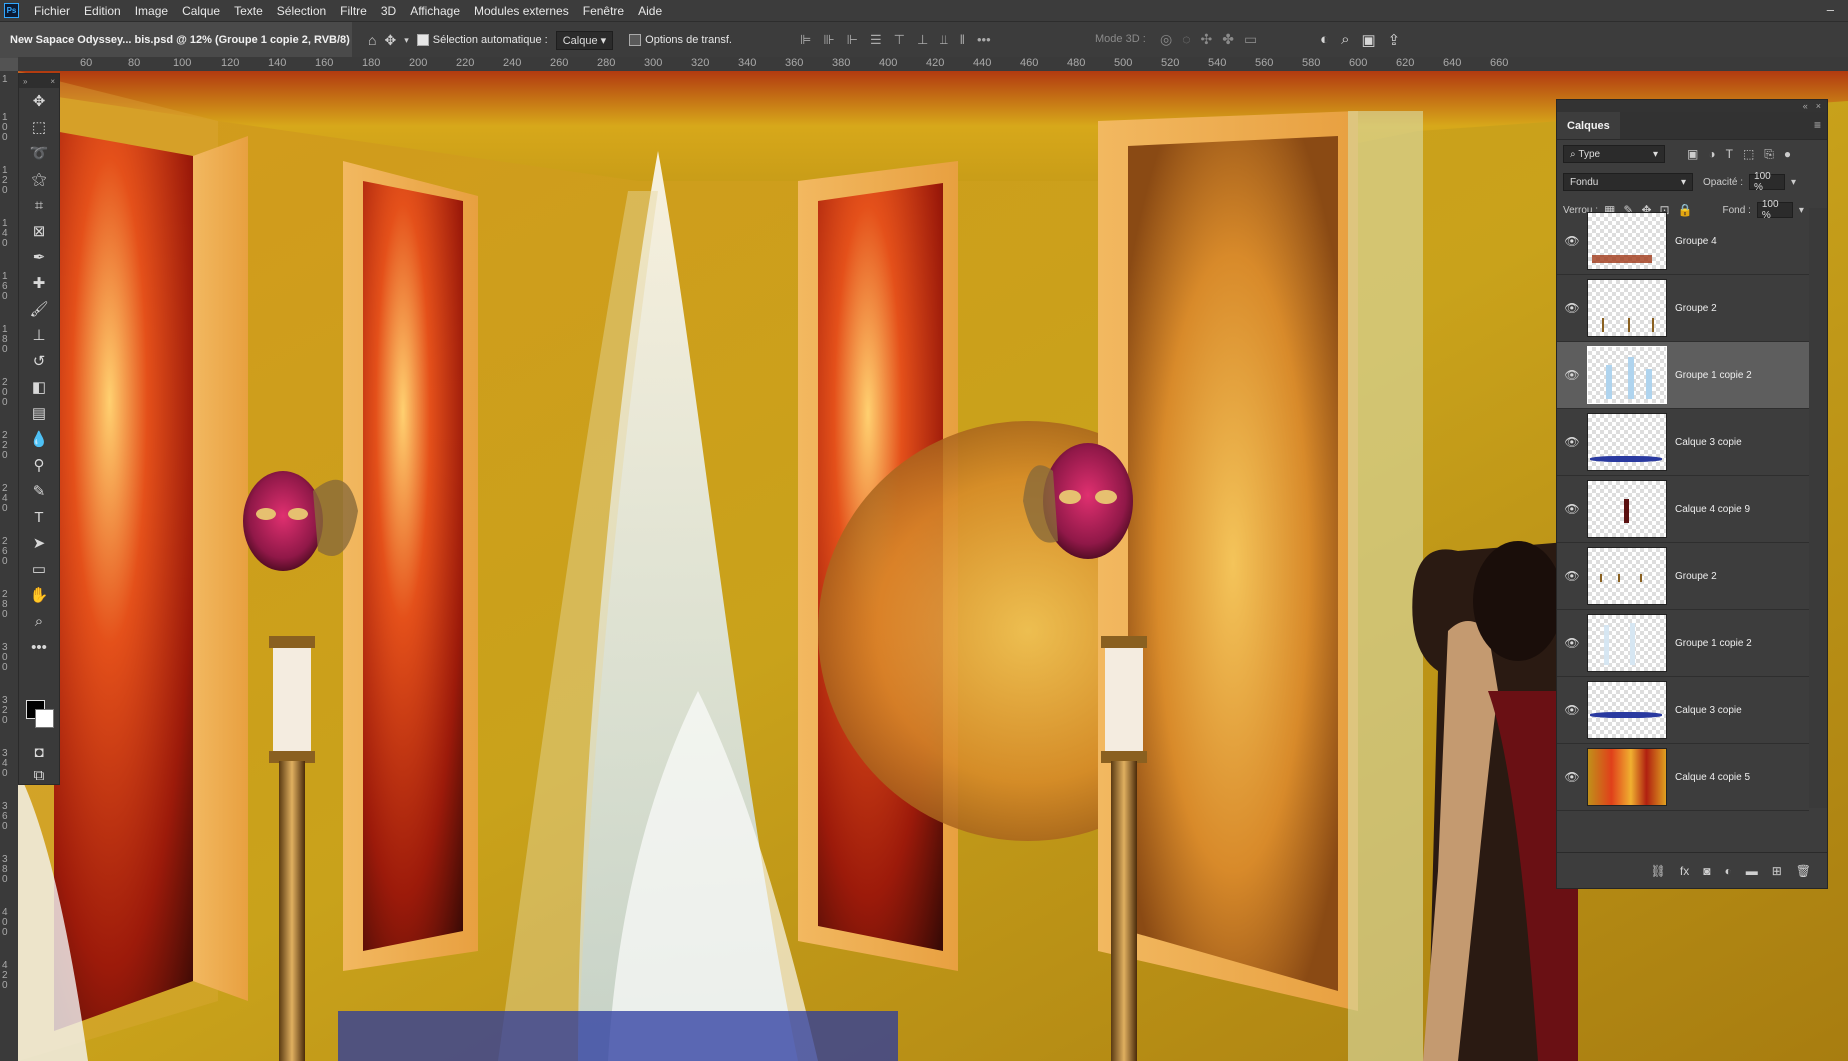 Image resolution: width=1848 pixels, height=1061 pixels. I want to click on menu-filtre: Filtre, so click(353, 11).